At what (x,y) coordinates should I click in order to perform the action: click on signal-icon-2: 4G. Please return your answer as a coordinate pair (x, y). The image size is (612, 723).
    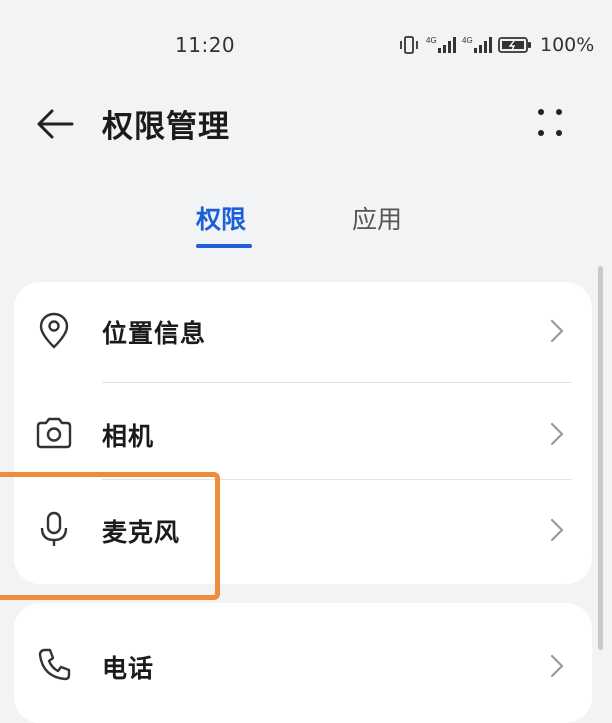
    Looking at the image, I should click on (477, 44).